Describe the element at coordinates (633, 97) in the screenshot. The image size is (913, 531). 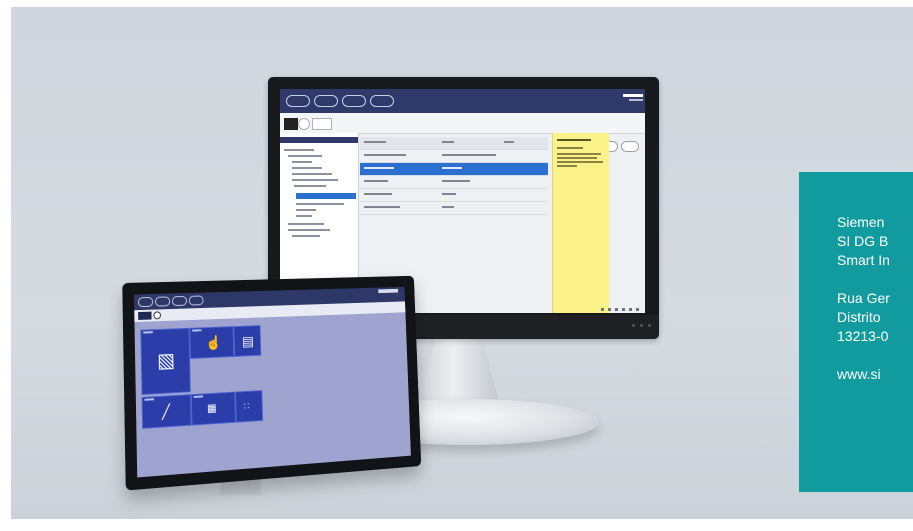
I see `brand-logo` at that location.